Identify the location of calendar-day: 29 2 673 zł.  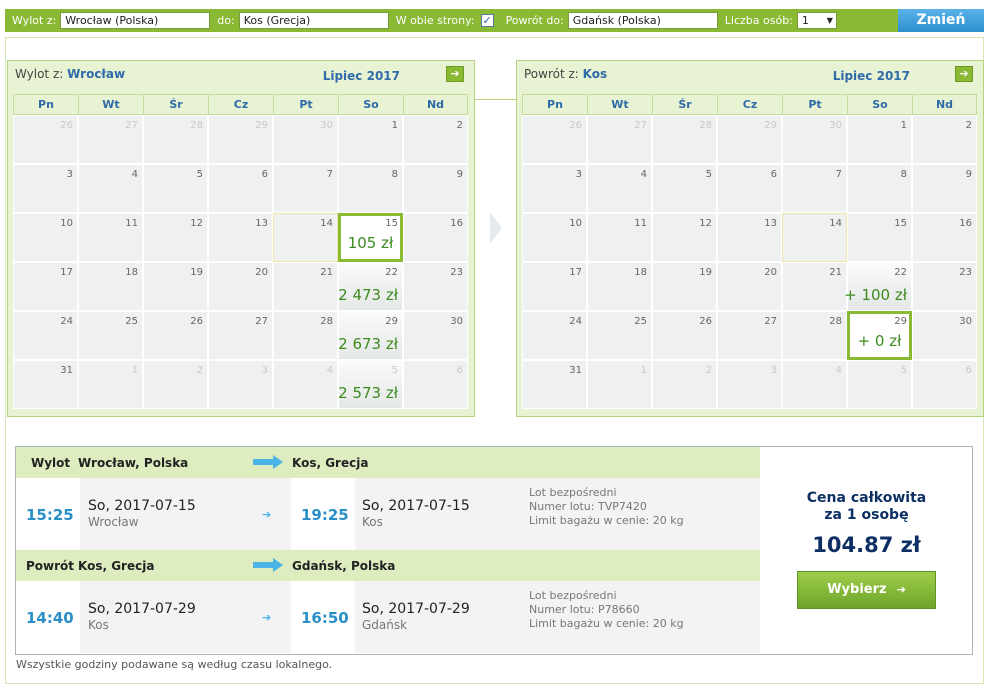
(370, 335).